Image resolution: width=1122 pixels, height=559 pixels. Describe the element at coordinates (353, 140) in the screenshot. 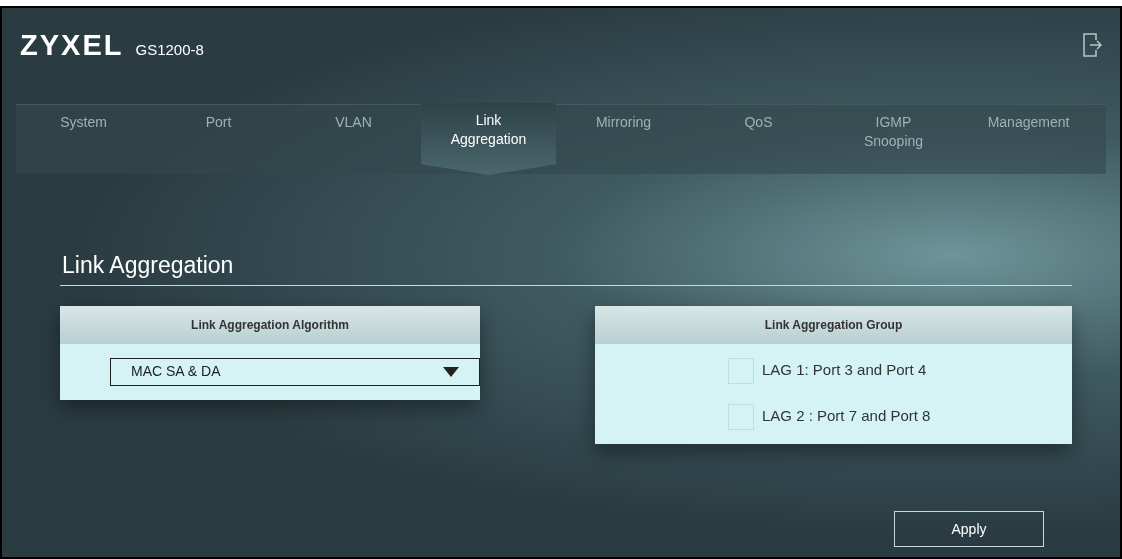

I see `nav-tab: VLAN` at that location.